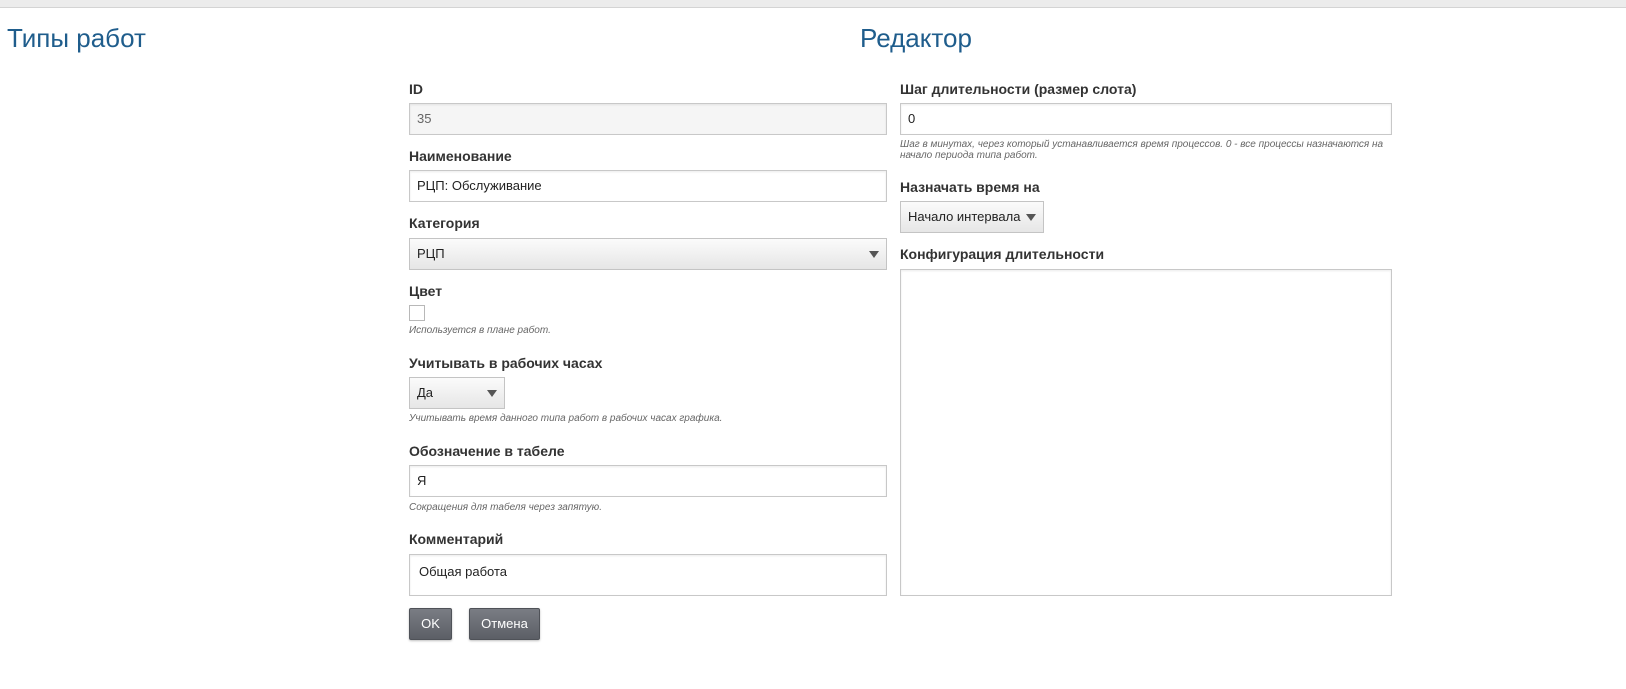  What do you see at coordinates (425, 392) in the screenshot?
I see `working-hours-selected-value: Да` at bounding box center [425, 392].